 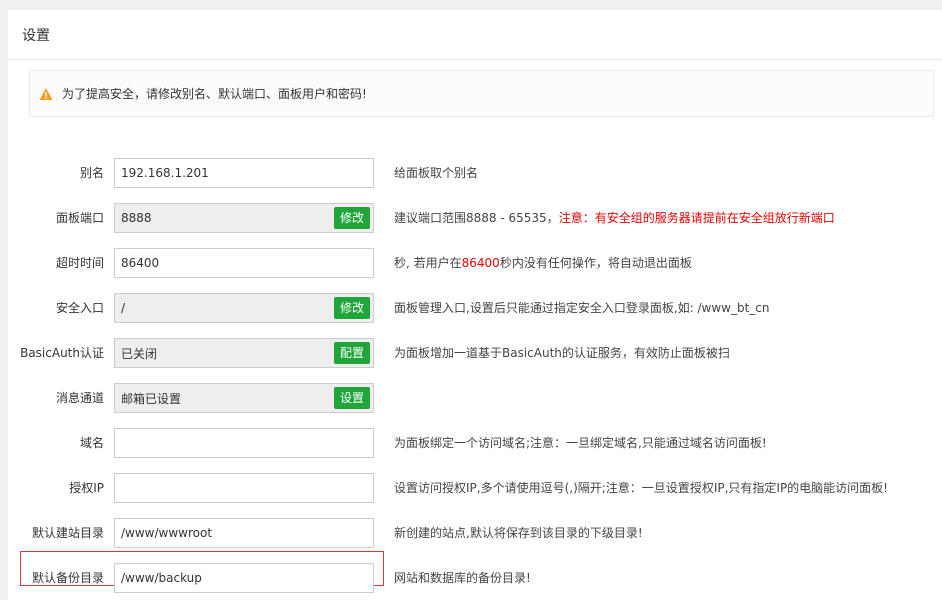 I want to click on panel-port-label: 面板端口, so click(x=79, y=218).